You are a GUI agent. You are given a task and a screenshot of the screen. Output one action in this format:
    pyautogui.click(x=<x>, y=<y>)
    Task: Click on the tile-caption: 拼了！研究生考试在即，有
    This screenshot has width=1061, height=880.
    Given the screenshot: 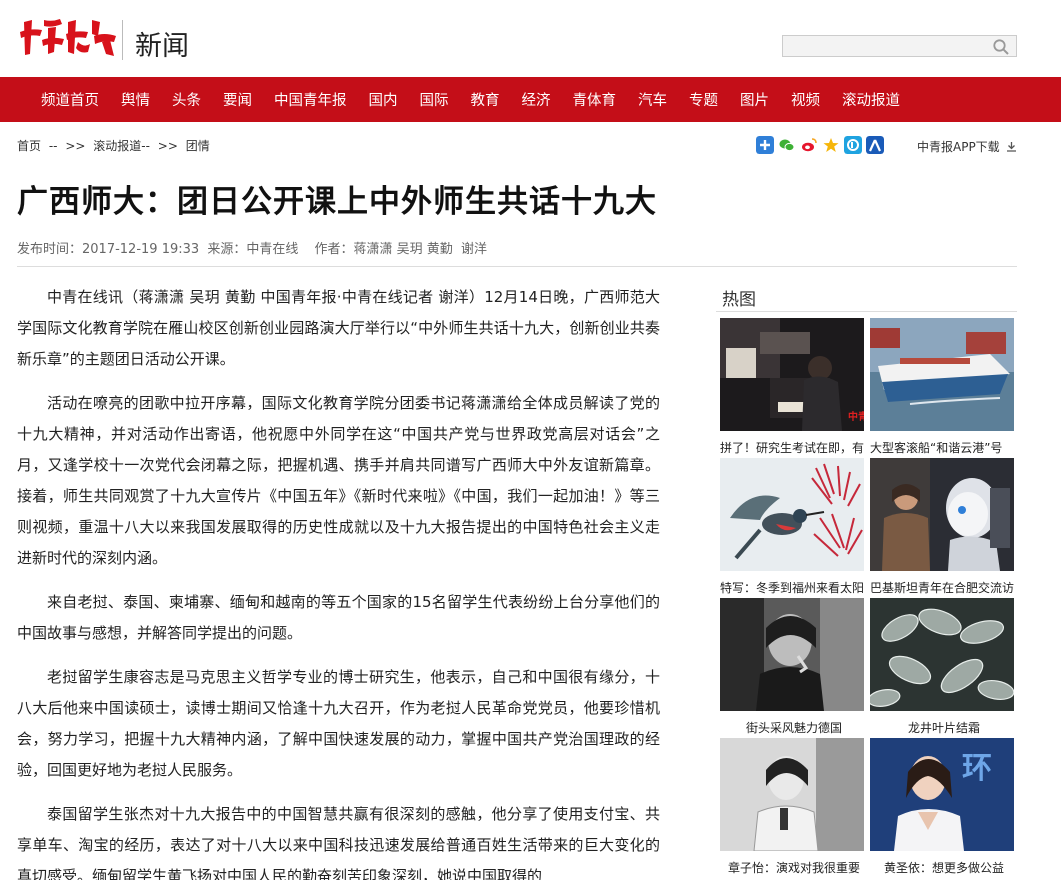 What is the action you would take?
    pyautogui.click(x=794, y=447)
    